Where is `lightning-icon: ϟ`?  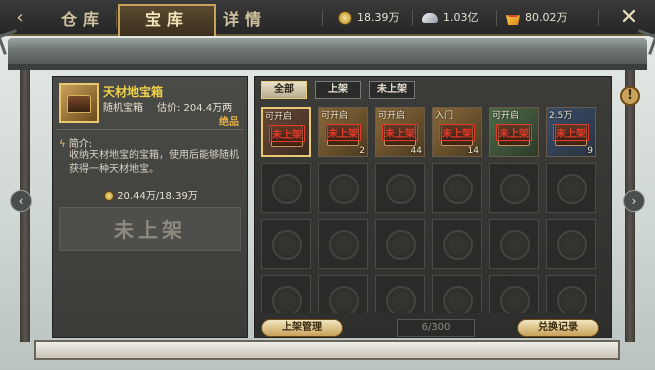 lightning-icon: ϟ is located at coordinates (62, 144).